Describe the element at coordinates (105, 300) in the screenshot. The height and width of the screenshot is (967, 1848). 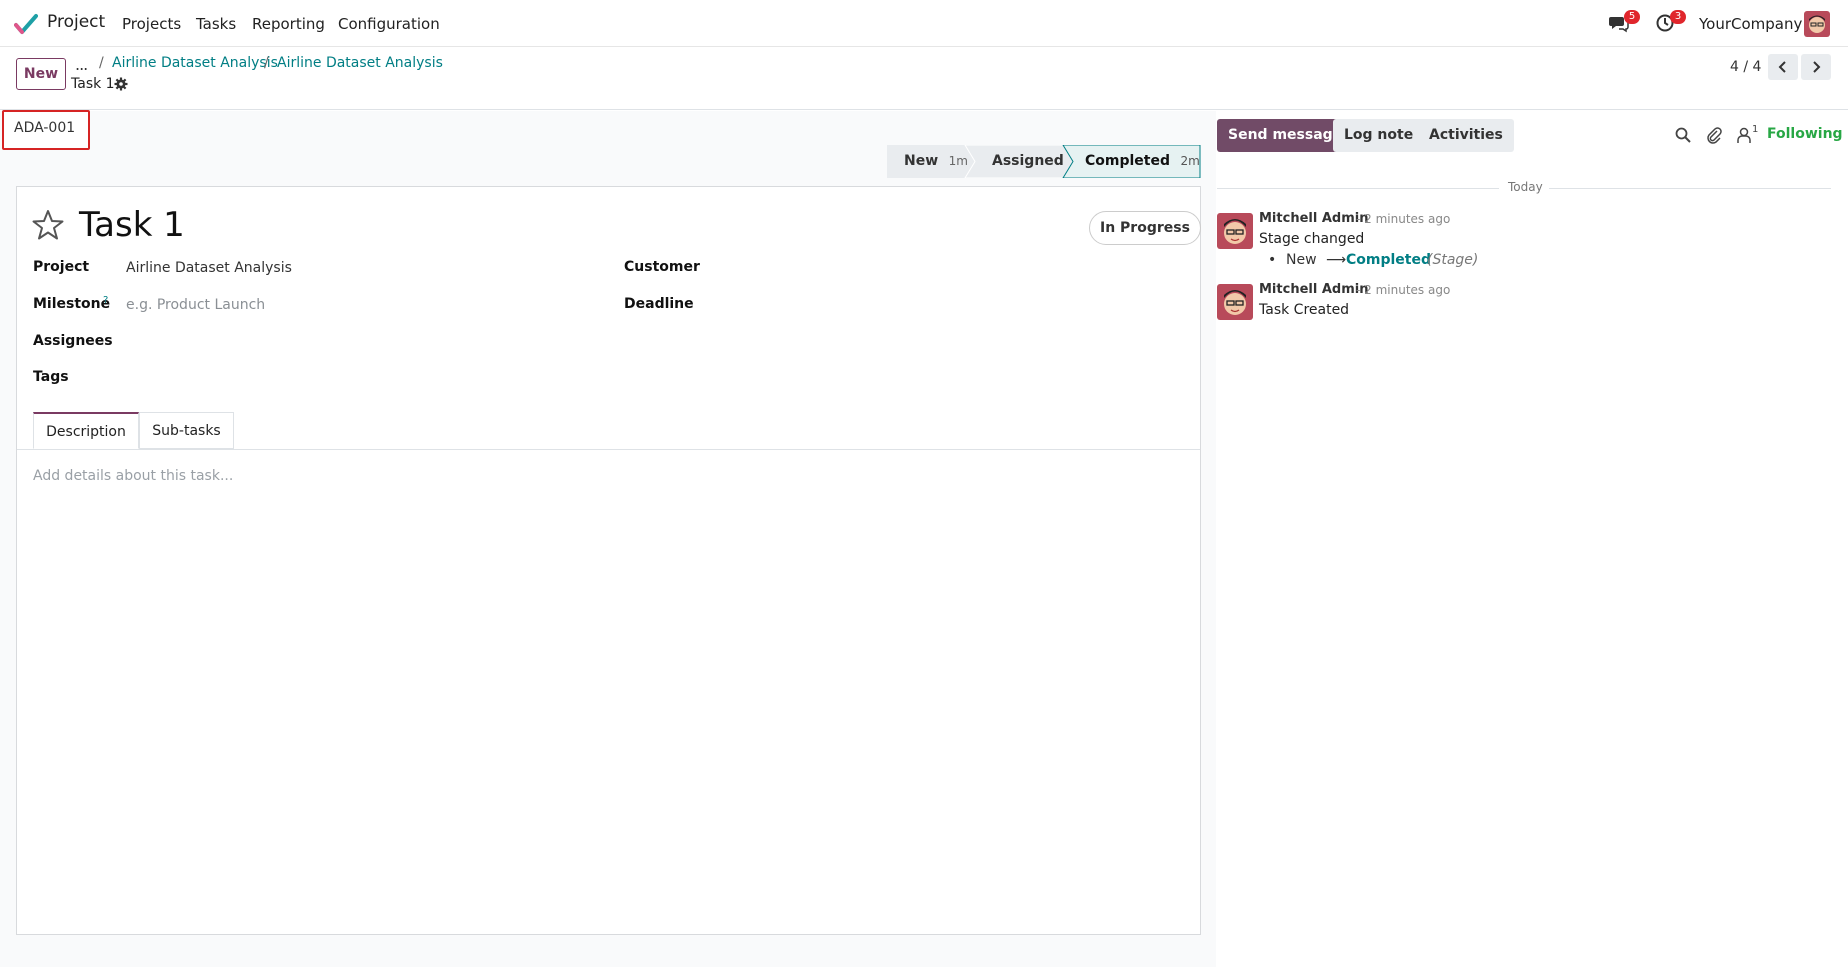
I see `milestone-help-icon: ?` at that location.